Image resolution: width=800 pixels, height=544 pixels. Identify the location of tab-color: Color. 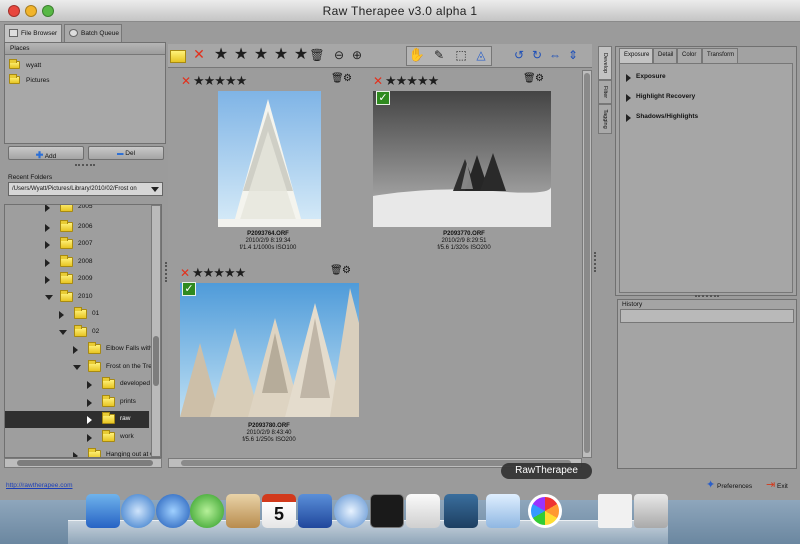
(689, 55).